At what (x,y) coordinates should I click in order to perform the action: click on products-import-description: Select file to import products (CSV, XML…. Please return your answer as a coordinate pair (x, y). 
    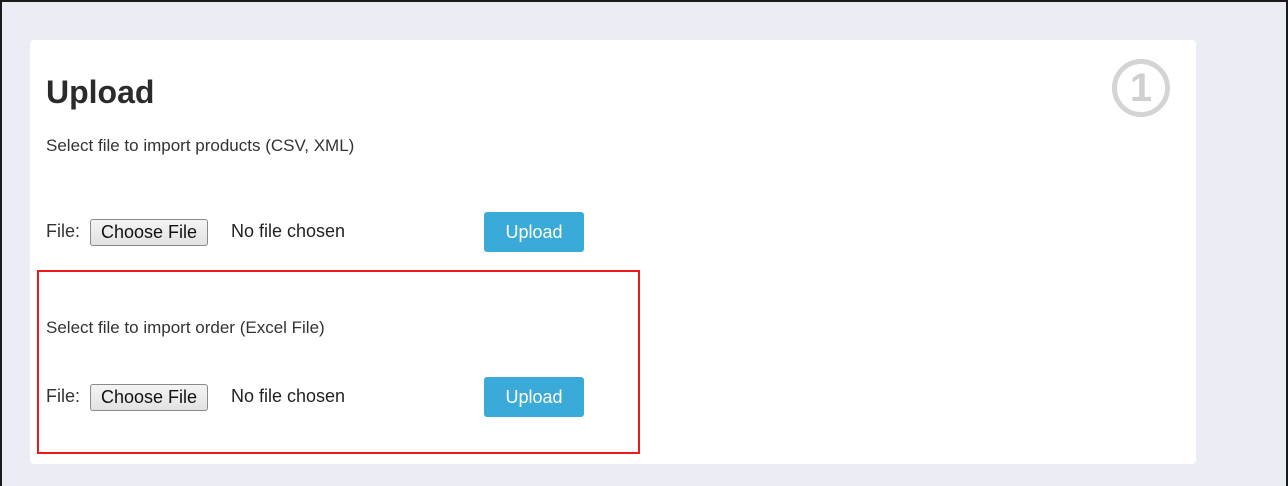
    Looking at the image, I should click on (200, 145).